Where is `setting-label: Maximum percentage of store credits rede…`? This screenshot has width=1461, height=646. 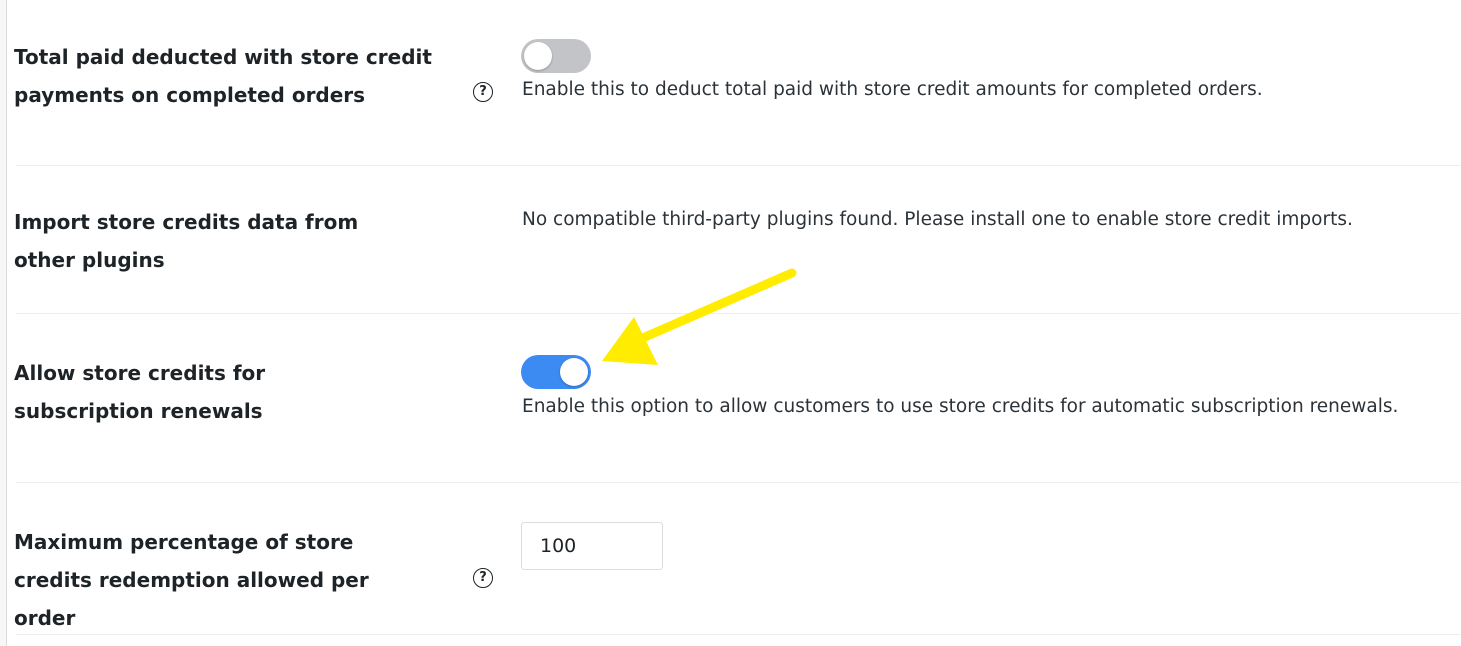 setting-label: Maximum percentage of store credits rede… is located at coordinates (191, 580).